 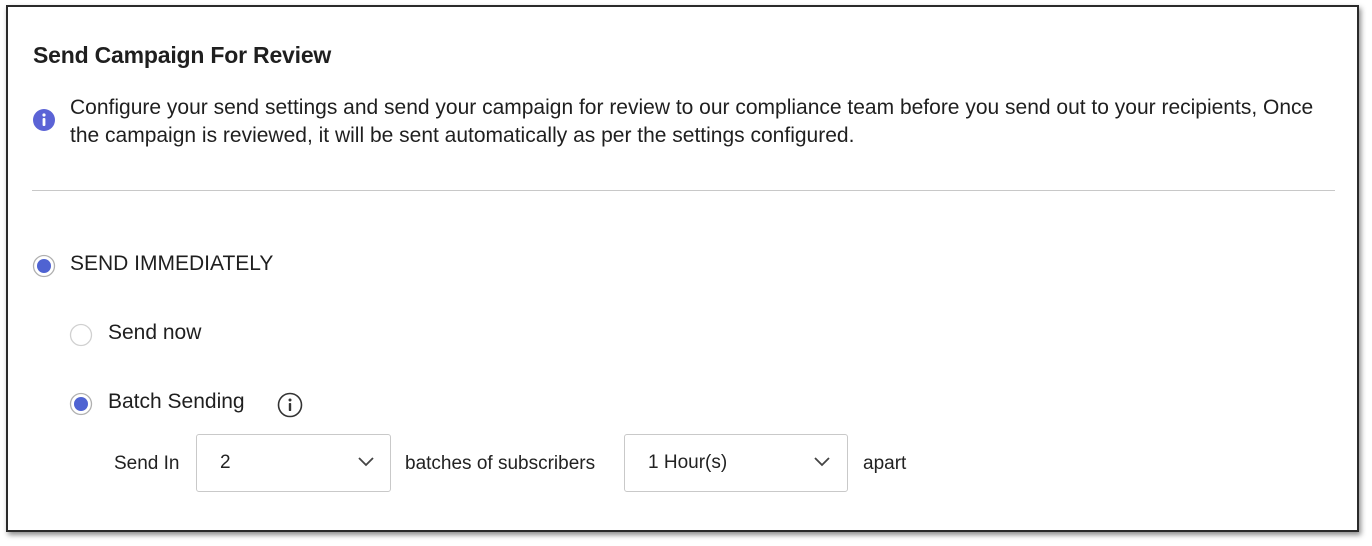 What do you see at coordinates (154, 333) in the screenshot?
I see `send-now-label: Send now` at bounding box center [154, 333].